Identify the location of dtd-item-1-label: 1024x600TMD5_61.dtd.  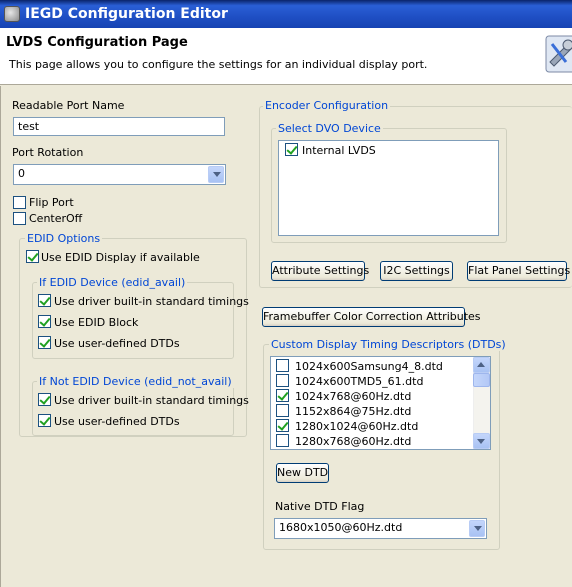
(359, 381).